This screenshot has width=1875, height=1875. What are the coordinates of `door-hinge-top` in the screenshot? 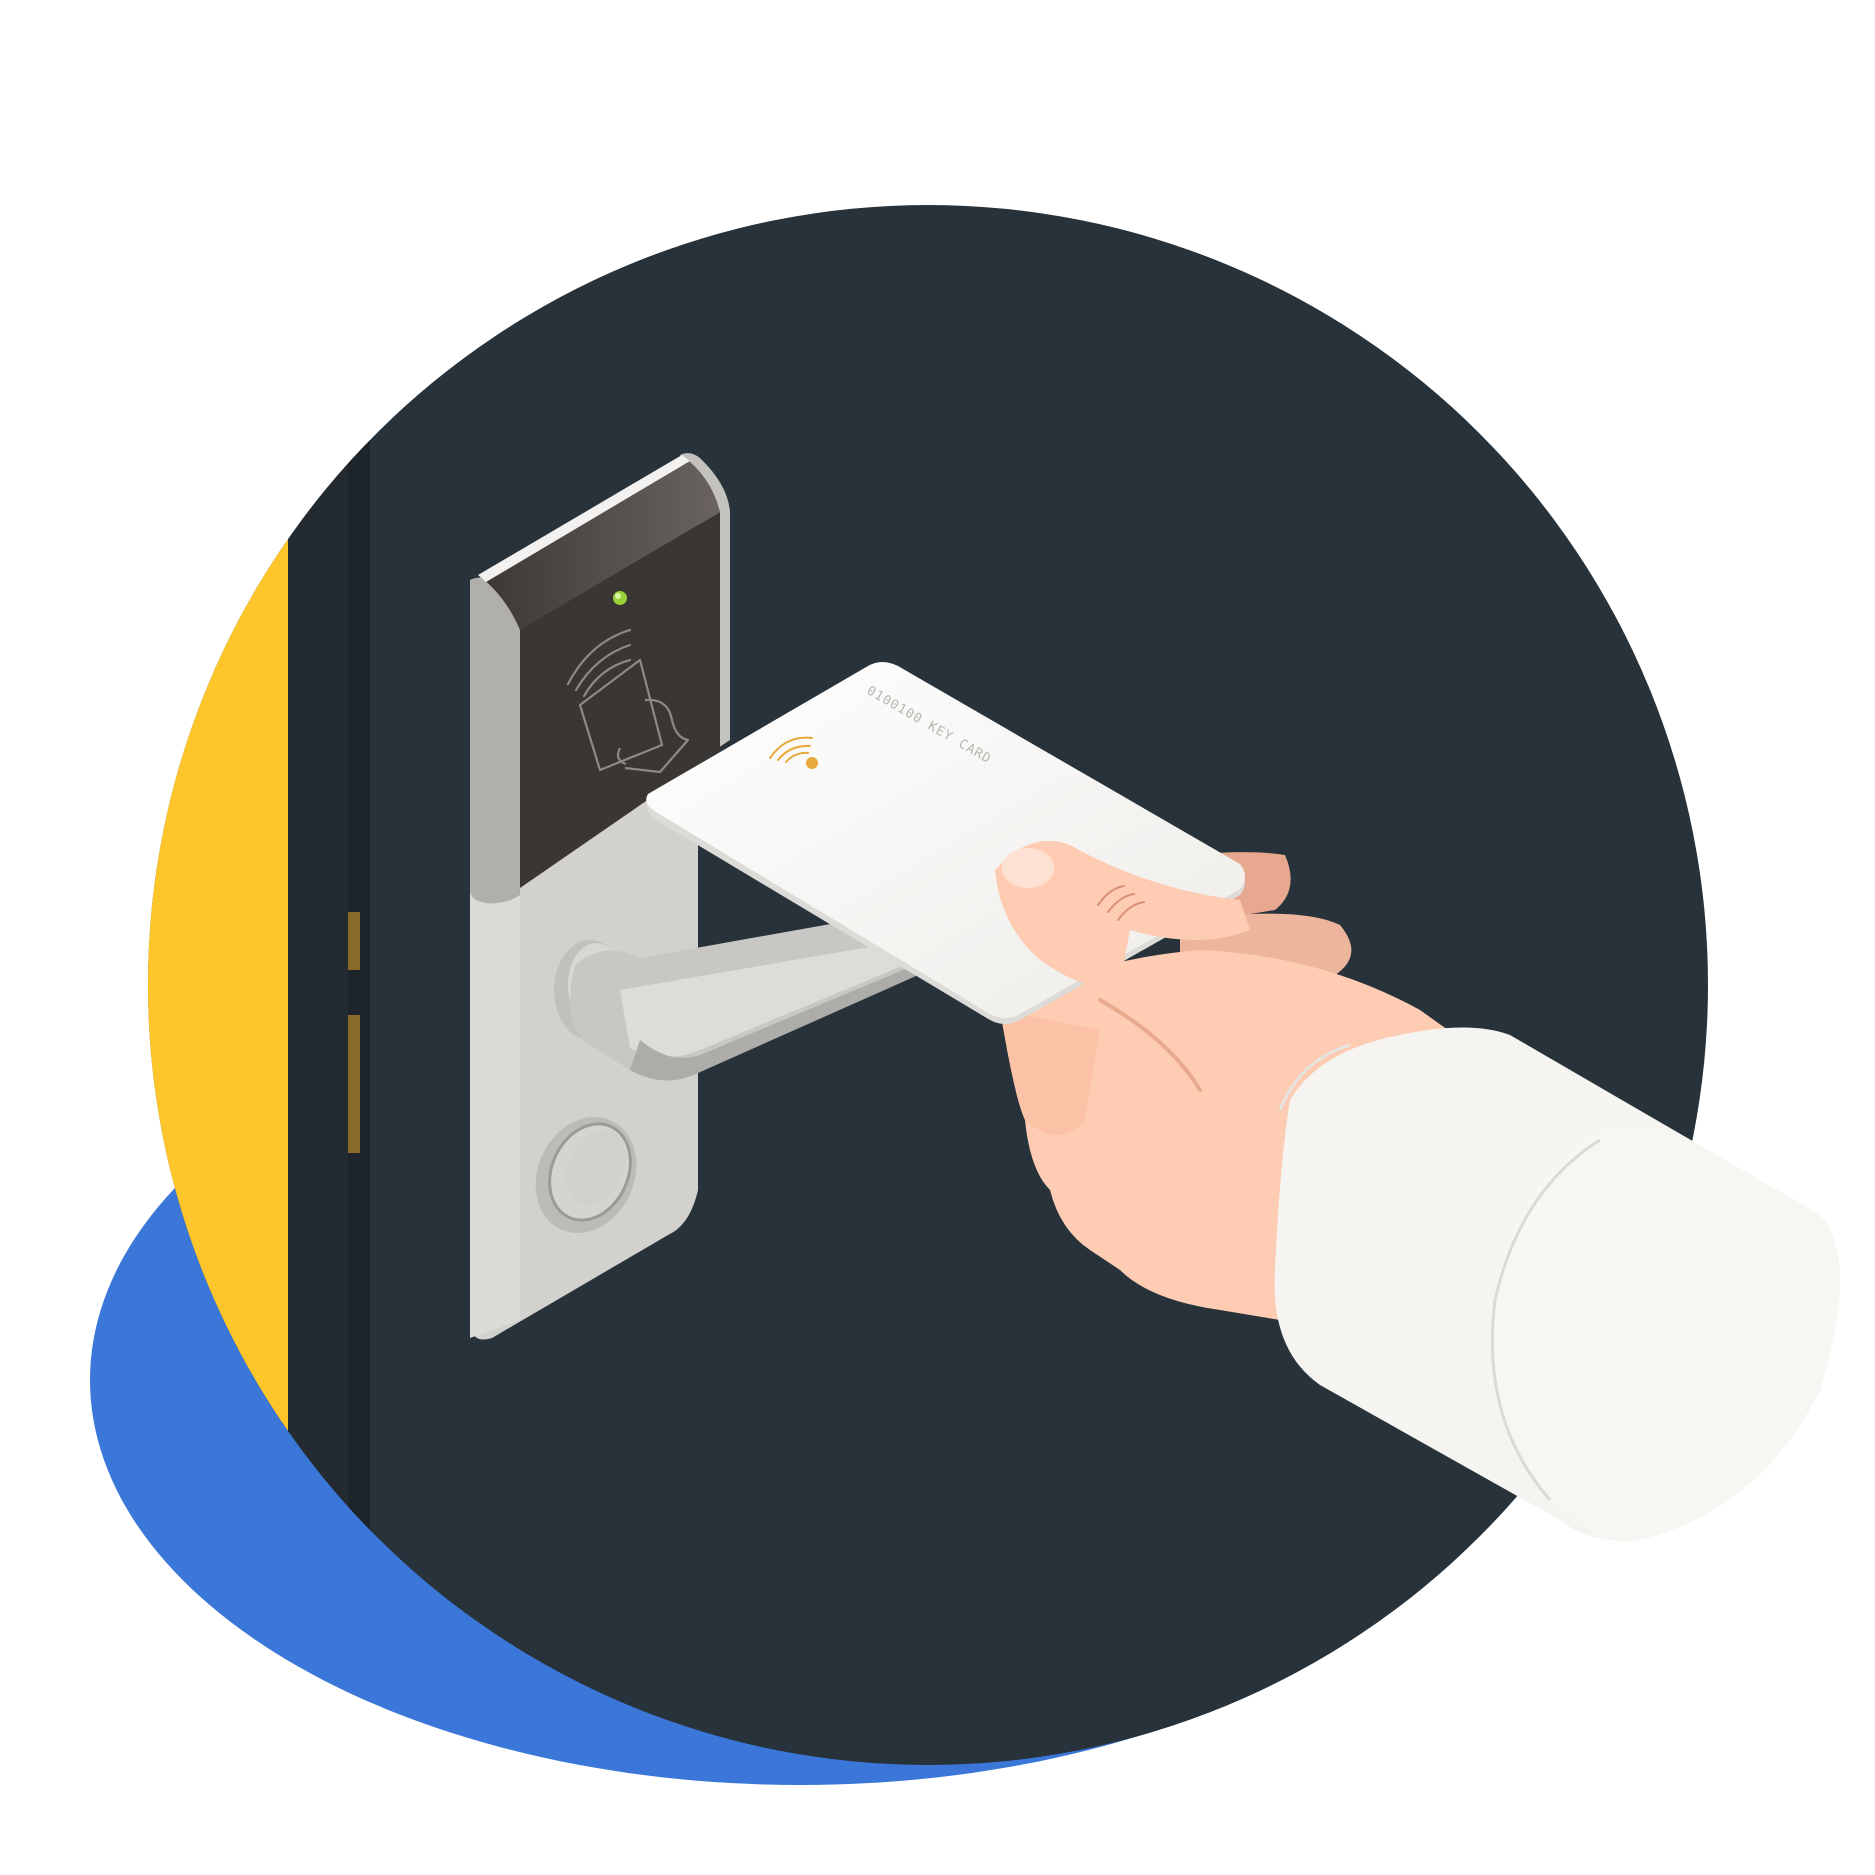 It's located at (354, 941).